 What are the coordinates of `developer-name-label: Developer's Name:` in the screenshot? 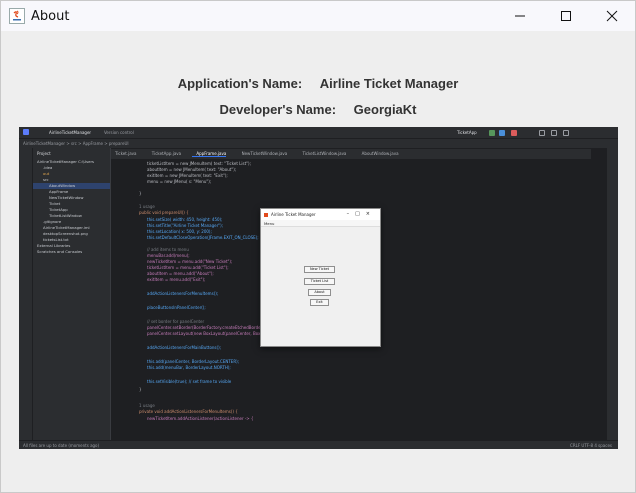 It's located at (278, 109).